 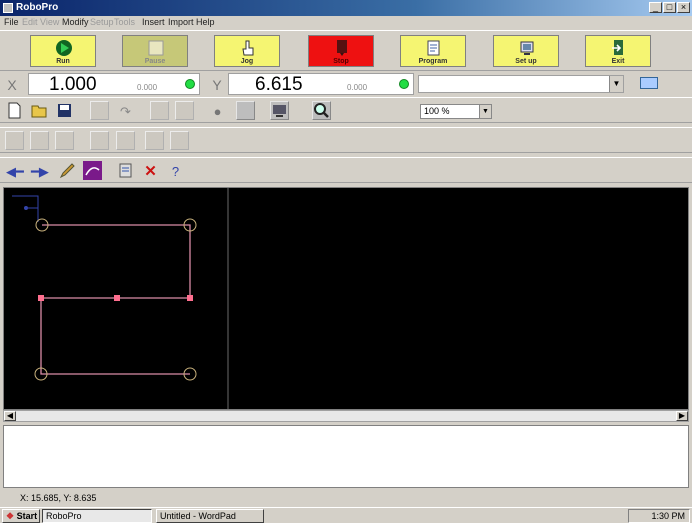 I want to click on start-button: ❖ Start, so click(x=21, y=516).